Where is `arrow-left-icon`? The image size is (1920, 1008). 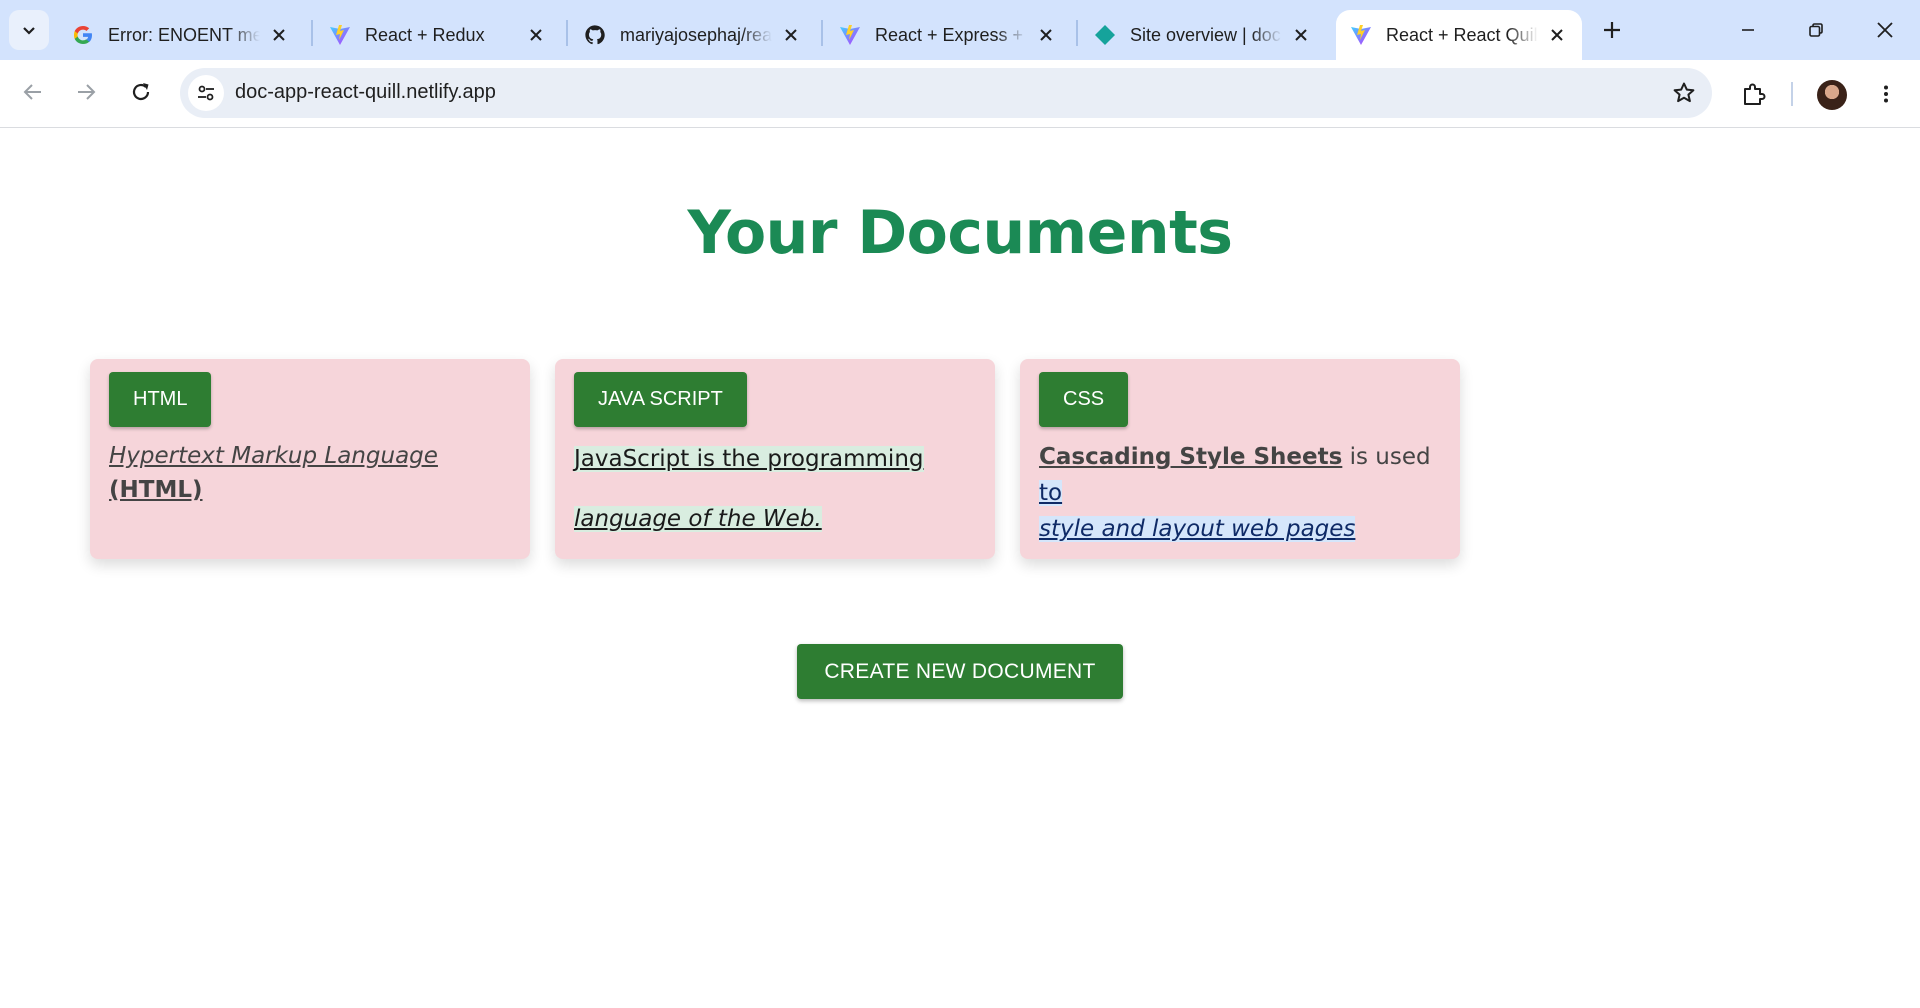 arrow-left-icon is located at coordinates (32, 92).